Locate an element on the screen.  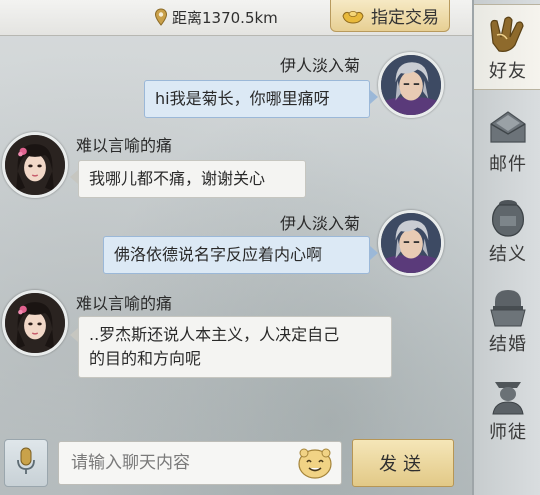
marriage-icon is located at coordinates (508, 307).